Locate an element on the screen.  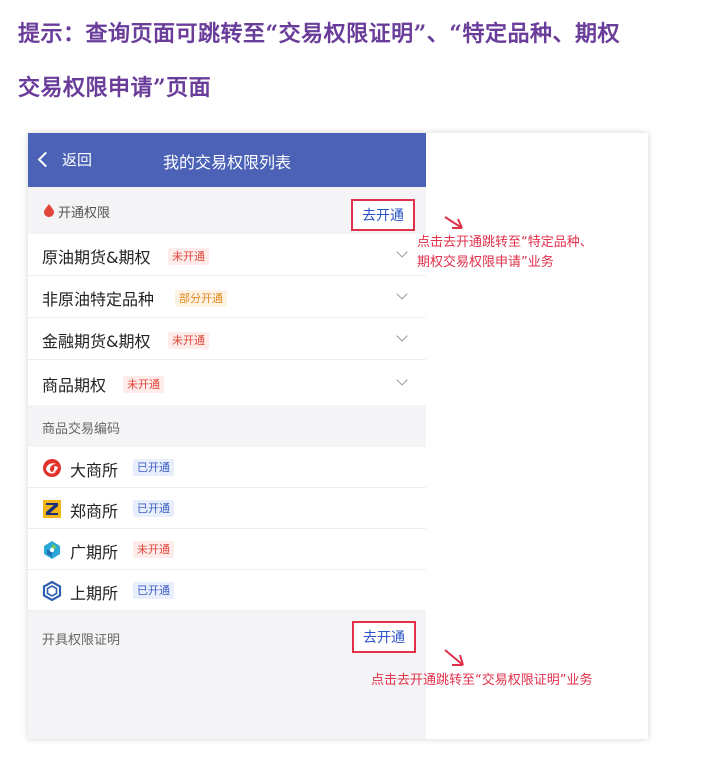
permission-name: 金融期货&期权 is located at coordinates (96, 341).